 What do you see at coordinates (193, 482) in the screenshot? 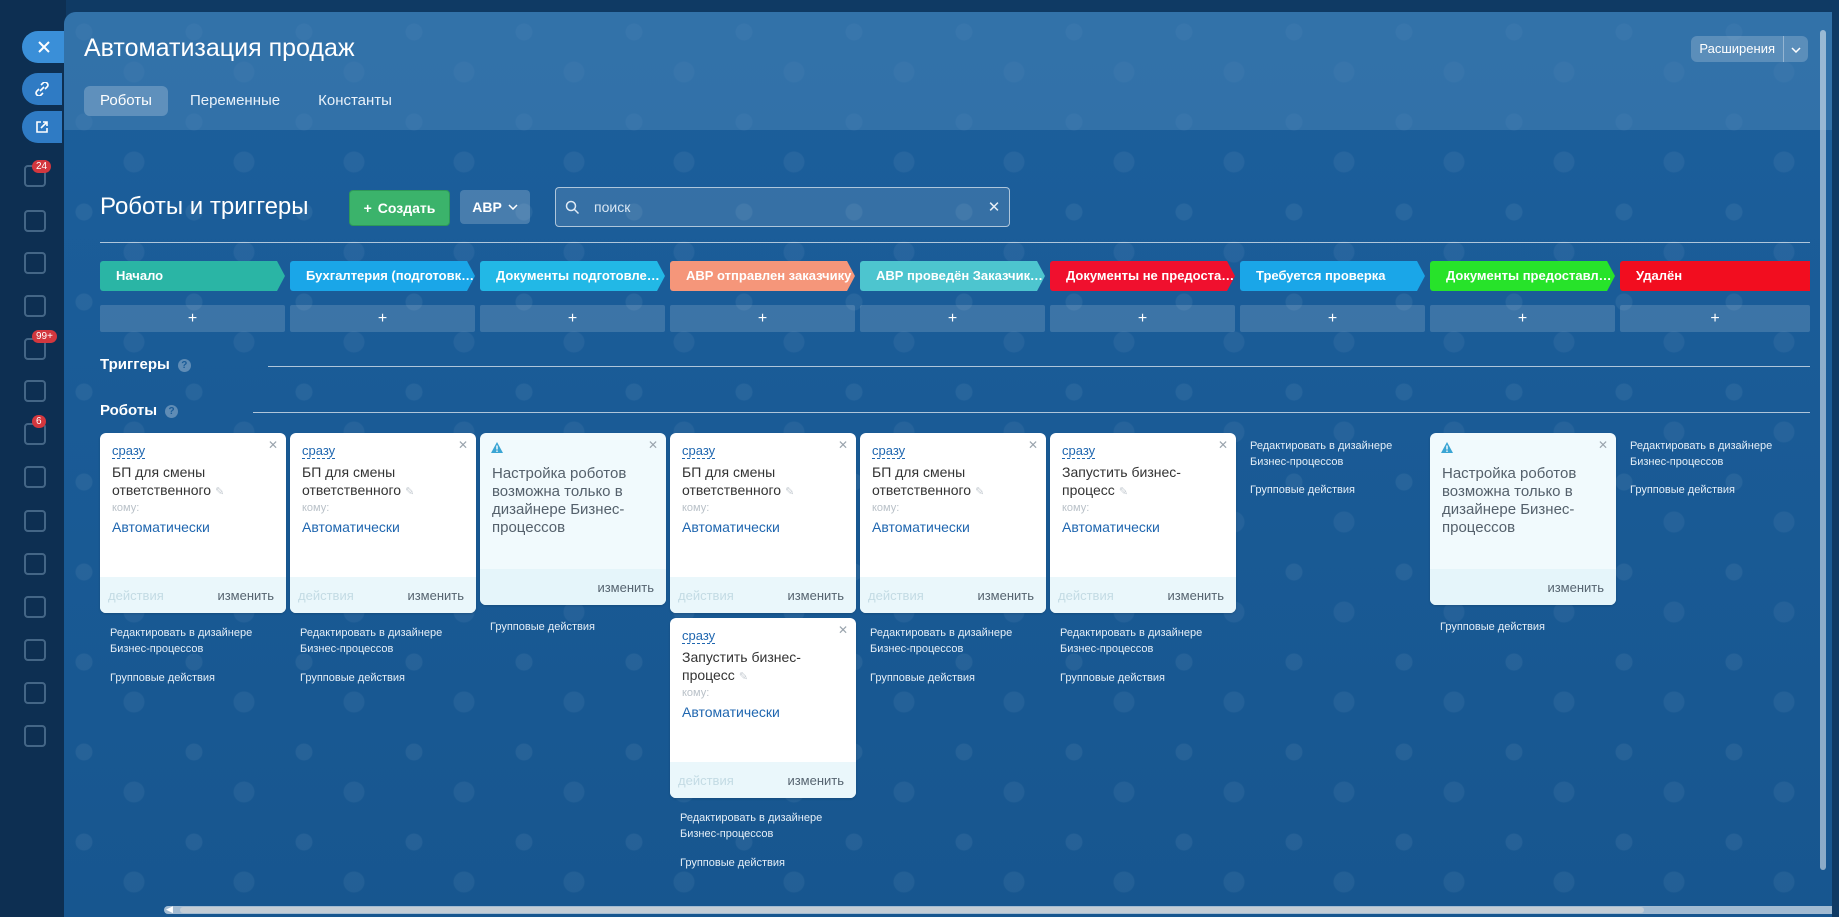
I see `robot-title: БП для смены ответственного ✎` at bounding box center [193, 482].